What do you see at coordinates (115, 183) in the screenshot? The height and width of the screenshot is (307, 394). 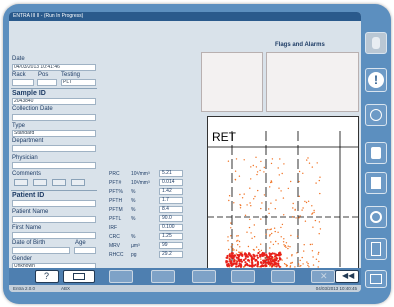 I see `measurement-name: PFT#` at bounding box center [115, 183].